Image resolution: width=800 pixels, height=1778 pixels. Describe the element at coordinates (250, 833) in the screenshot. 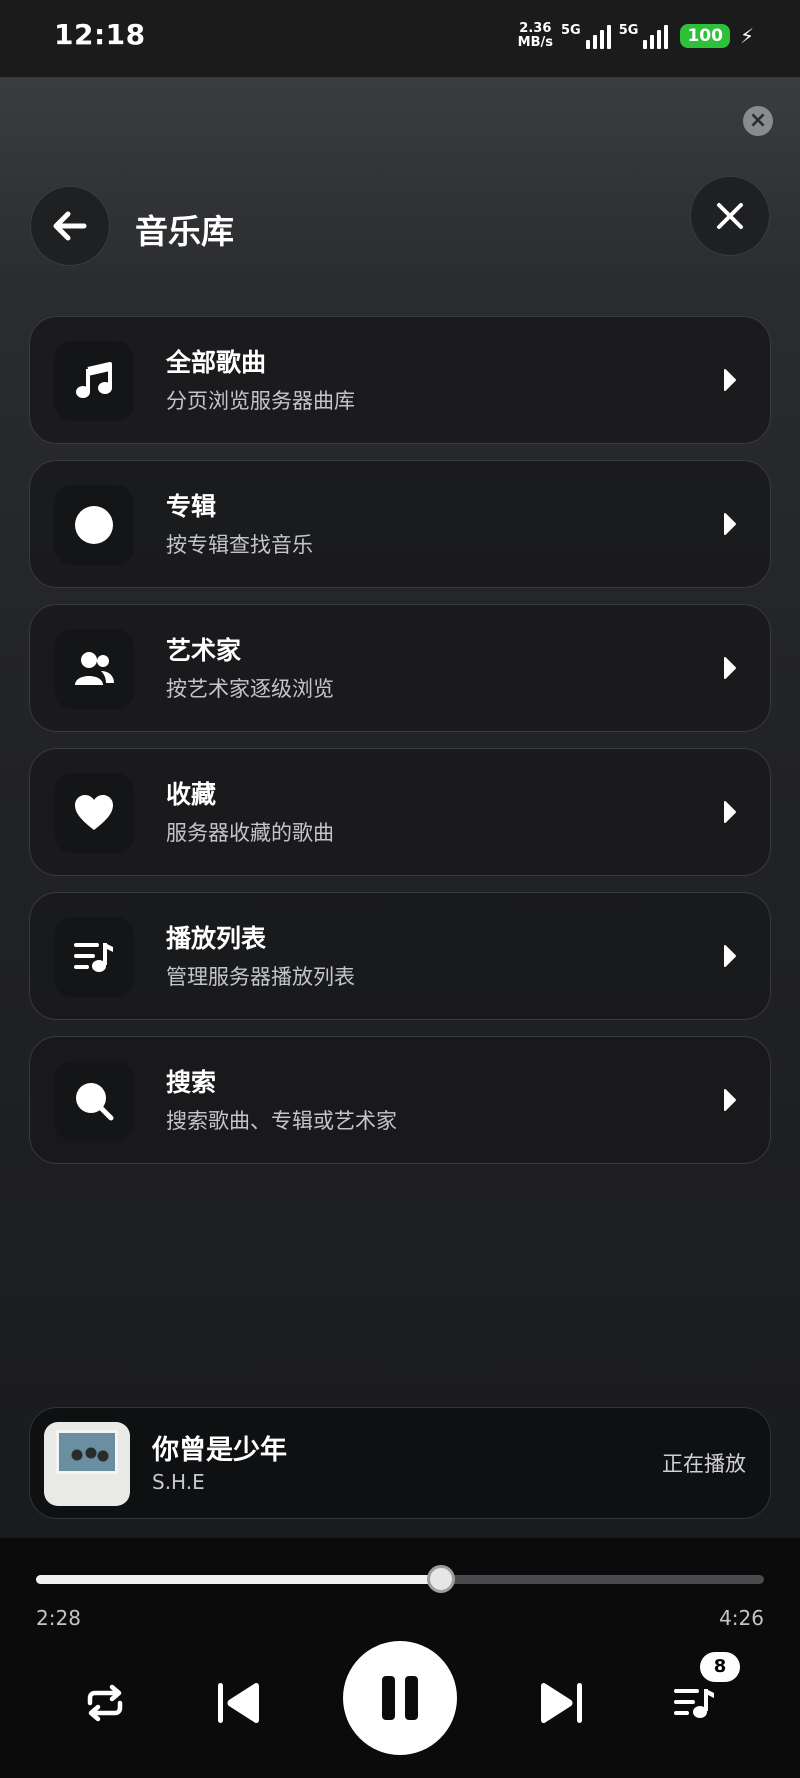

I see `library-item-subtitle: 服务器收藏的歌曲` at that location.